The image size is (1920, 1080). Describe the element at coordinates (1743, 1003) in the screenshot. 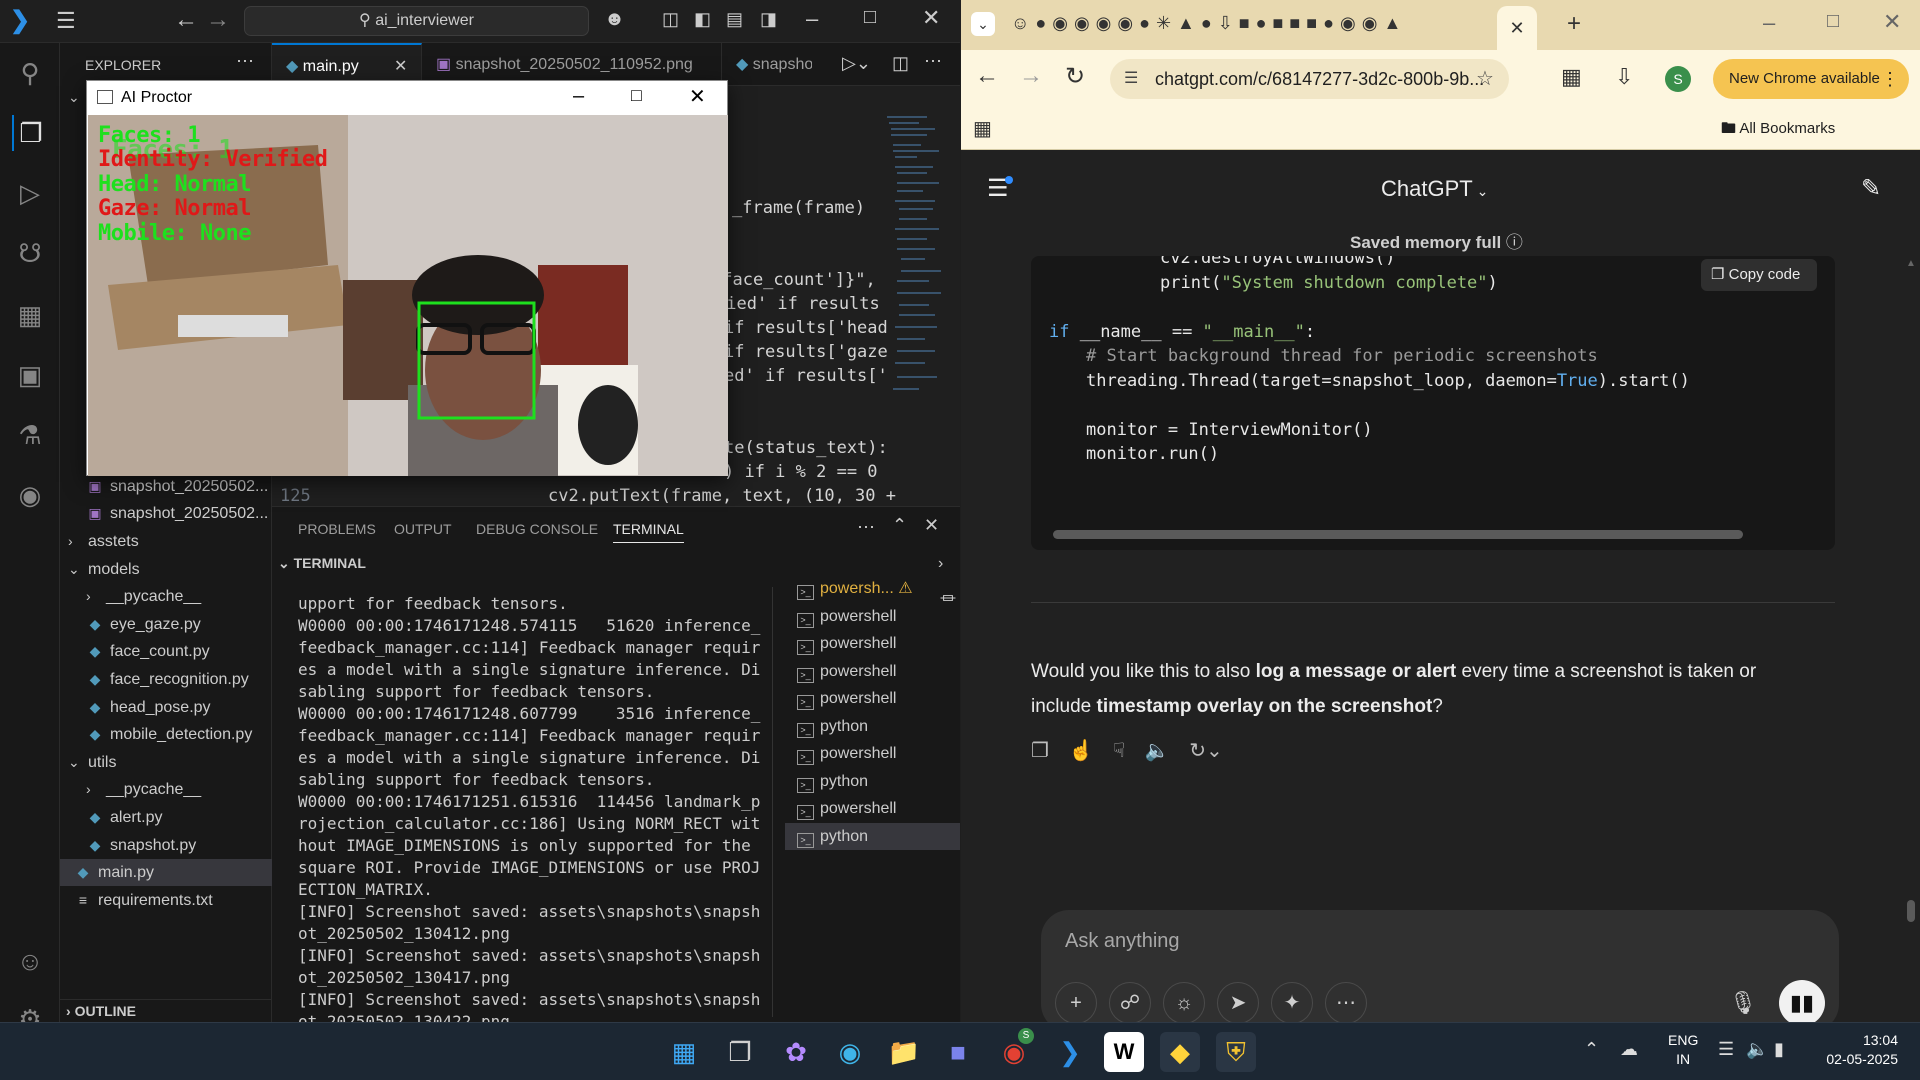

I see `microphone-icon: 🎙` at that location.